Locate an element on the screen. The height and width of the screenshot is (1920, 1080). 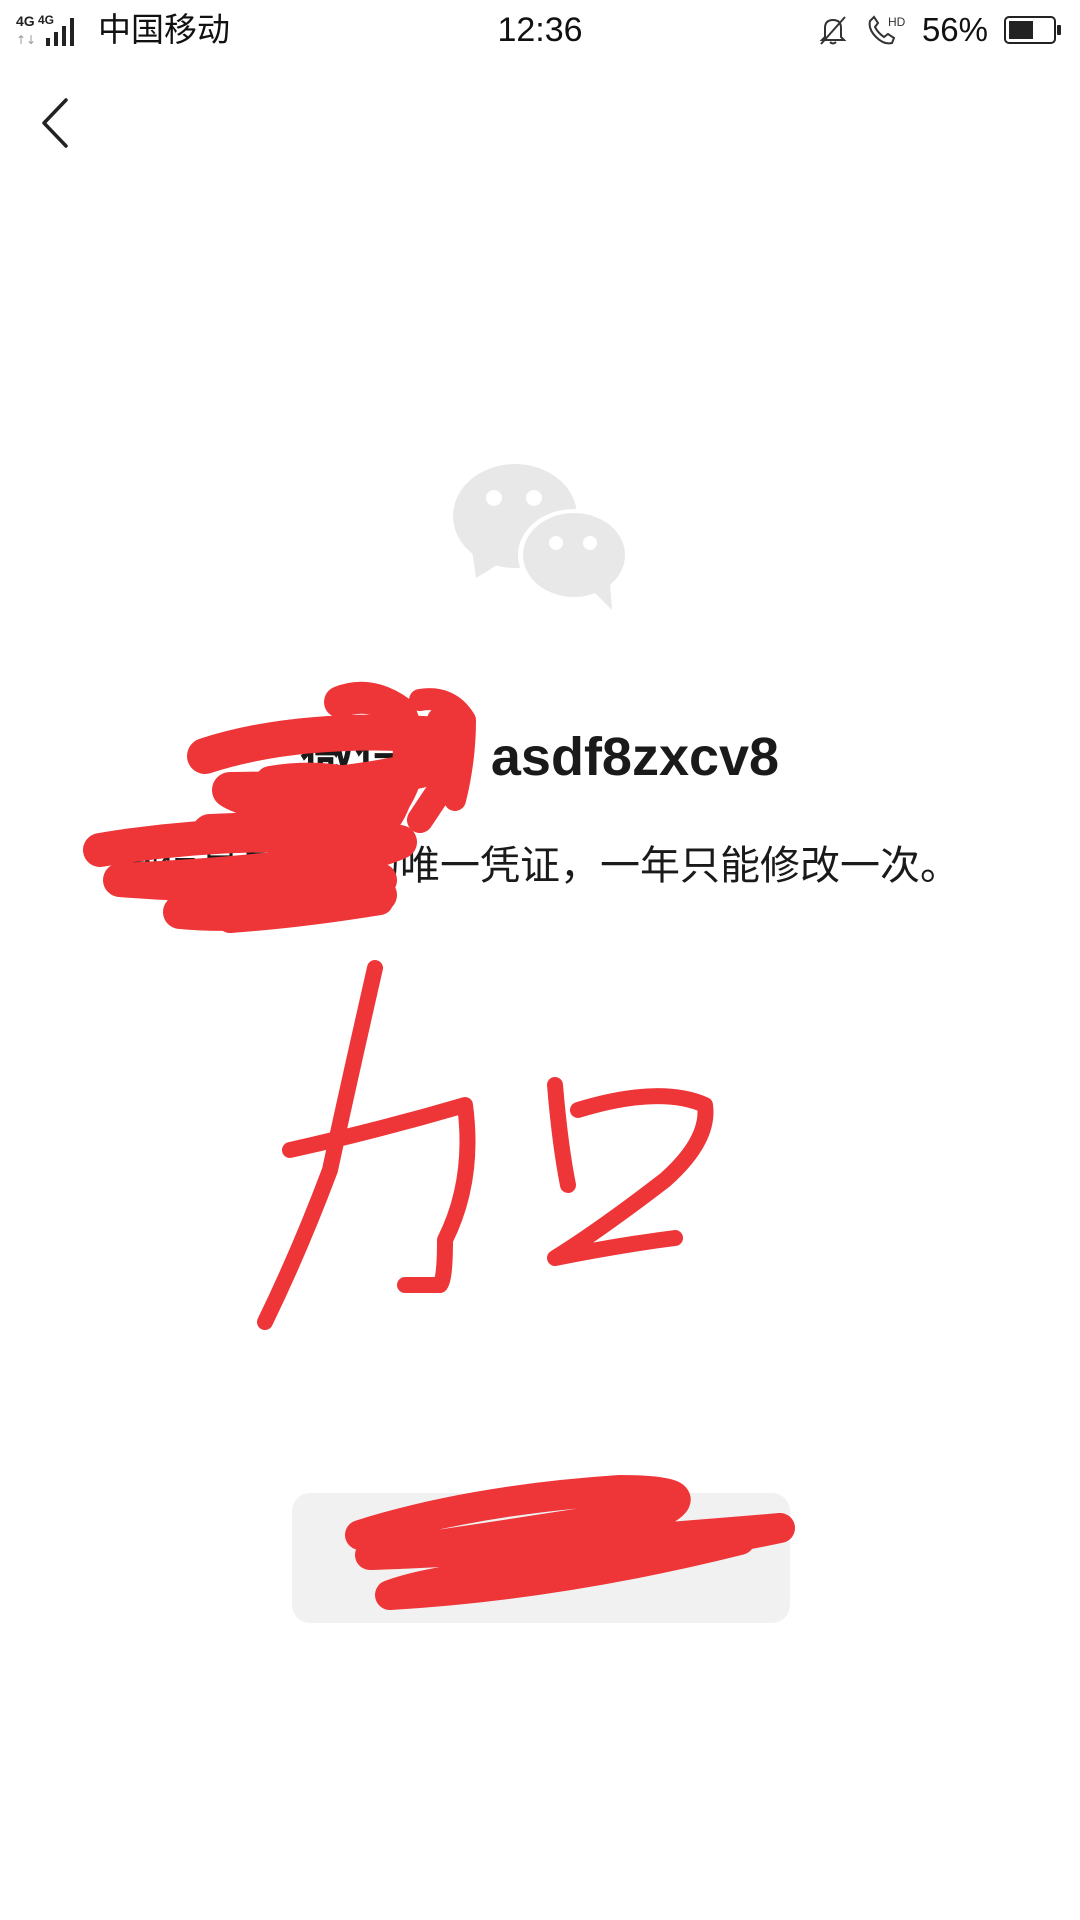
modify-id-button-label: 修改微信号 is located at coordinates (540, 1562).